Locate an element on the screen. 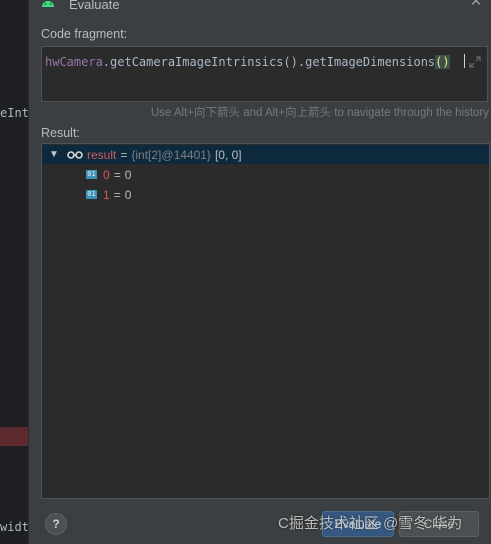 This screenshot has width=491, height=544. element-index: 1 is located at coordinates (106, 194).